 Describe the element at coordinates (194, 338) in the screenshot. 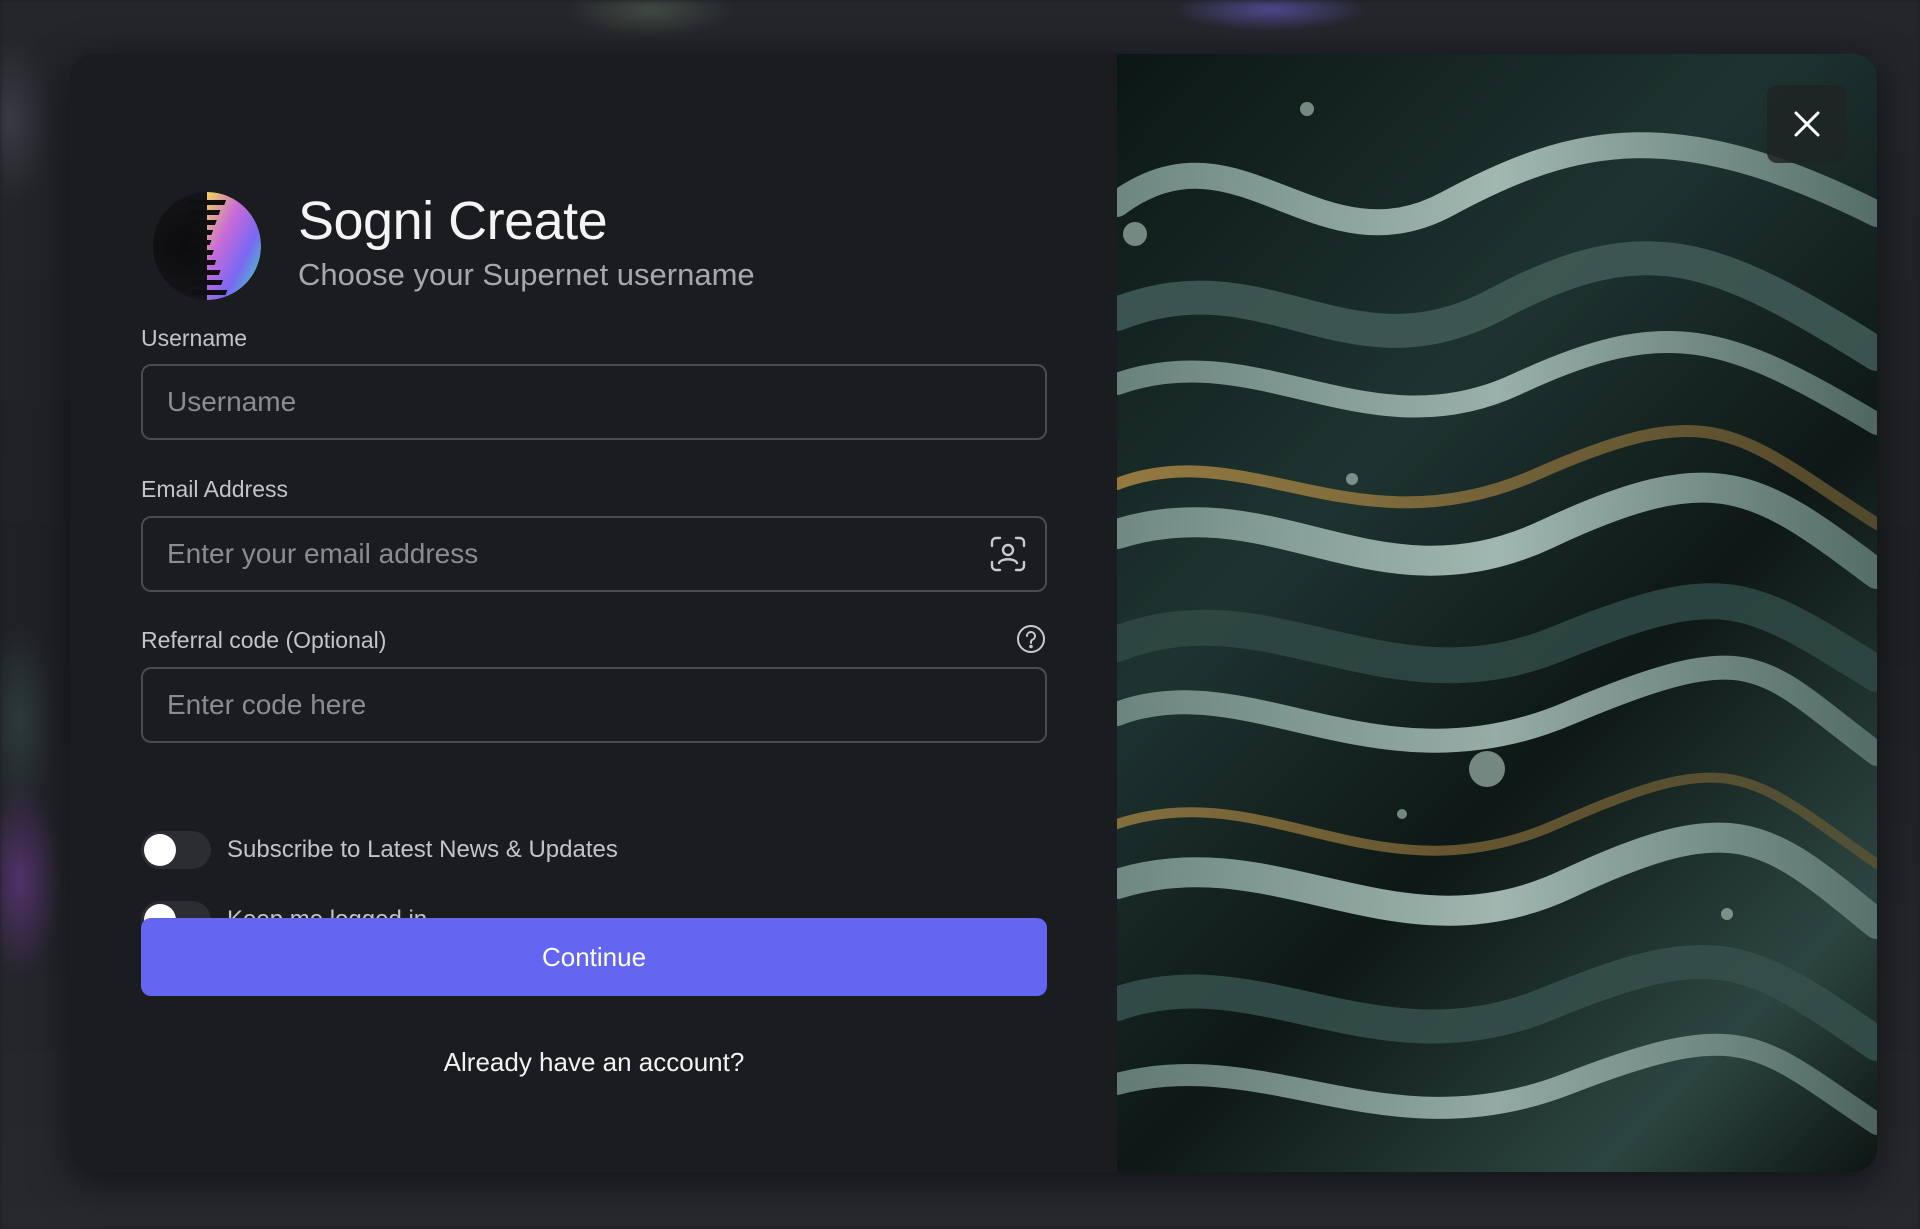

I see `username-label: Username` at that location.